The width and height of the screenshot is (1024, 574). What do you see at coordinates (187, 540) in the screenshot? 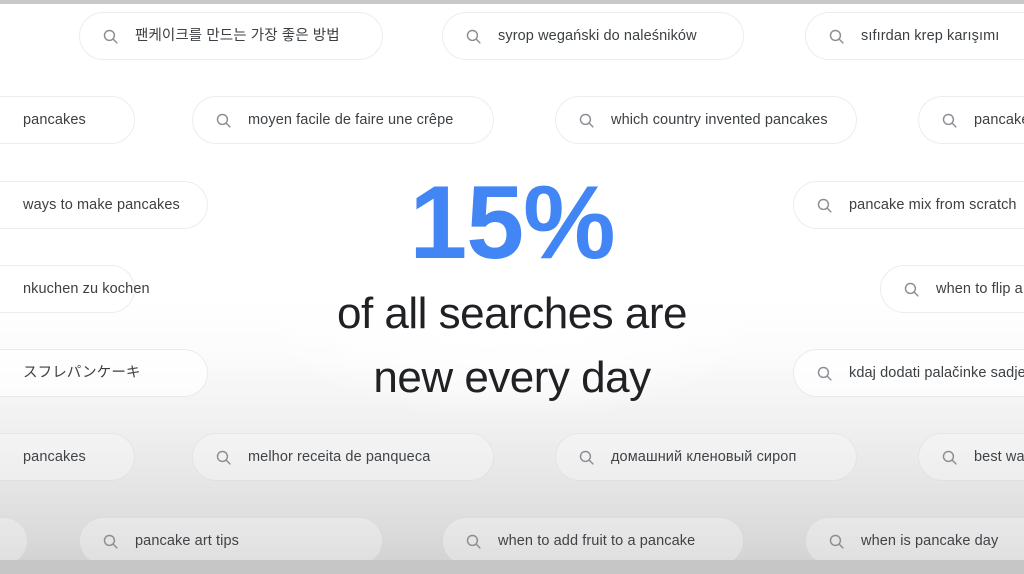
I see `search-pill-label: pancake art tips` at bounding box center [187, 540].